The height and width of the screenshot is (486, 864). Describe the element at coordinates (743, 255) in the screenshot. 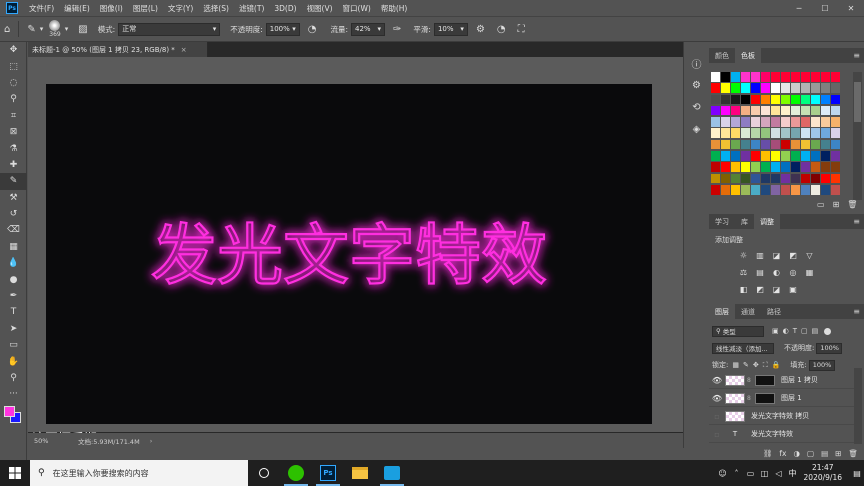

I see `brightness-contrast-icon: ☼` at that location.